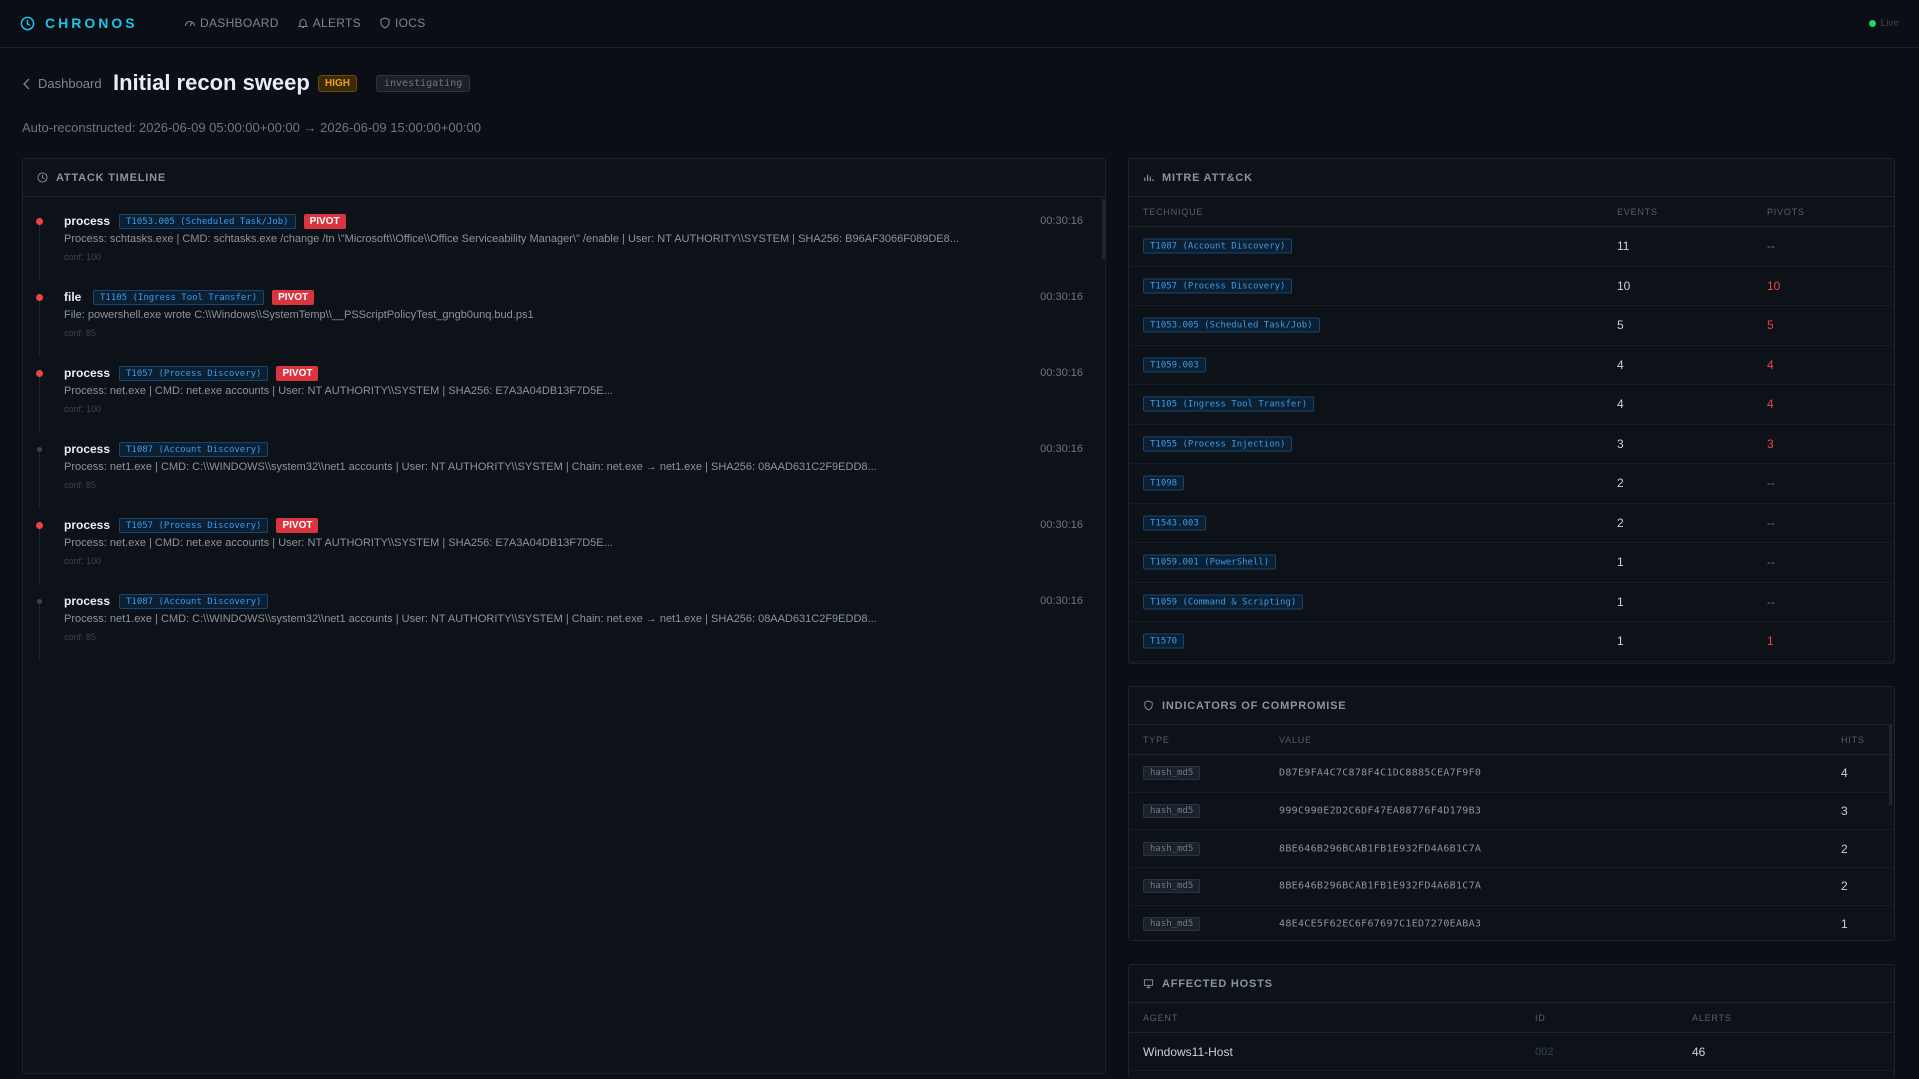 Image resolution: width=1919 pixels, height=1079 pixels. Describe the element at coordinates (1511, 365) in the screenshot. I see `table-row: T1059.003 4 4` at that location.